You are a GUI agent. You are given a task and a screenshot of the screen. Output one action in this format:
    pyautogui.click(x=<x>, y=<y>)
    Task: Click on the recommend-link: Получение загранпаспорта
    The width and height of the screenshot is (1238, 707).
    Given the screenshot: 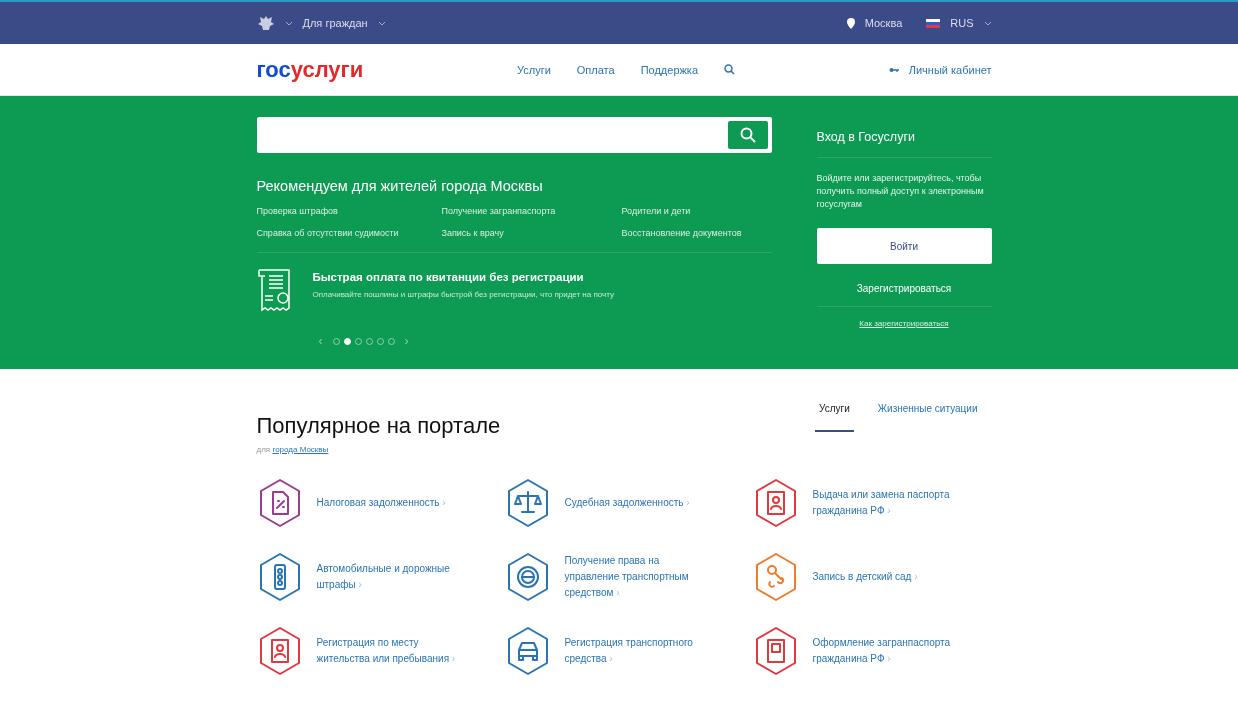 What is the action you would take?
    pyautogui.click(x=531, y=211)
    